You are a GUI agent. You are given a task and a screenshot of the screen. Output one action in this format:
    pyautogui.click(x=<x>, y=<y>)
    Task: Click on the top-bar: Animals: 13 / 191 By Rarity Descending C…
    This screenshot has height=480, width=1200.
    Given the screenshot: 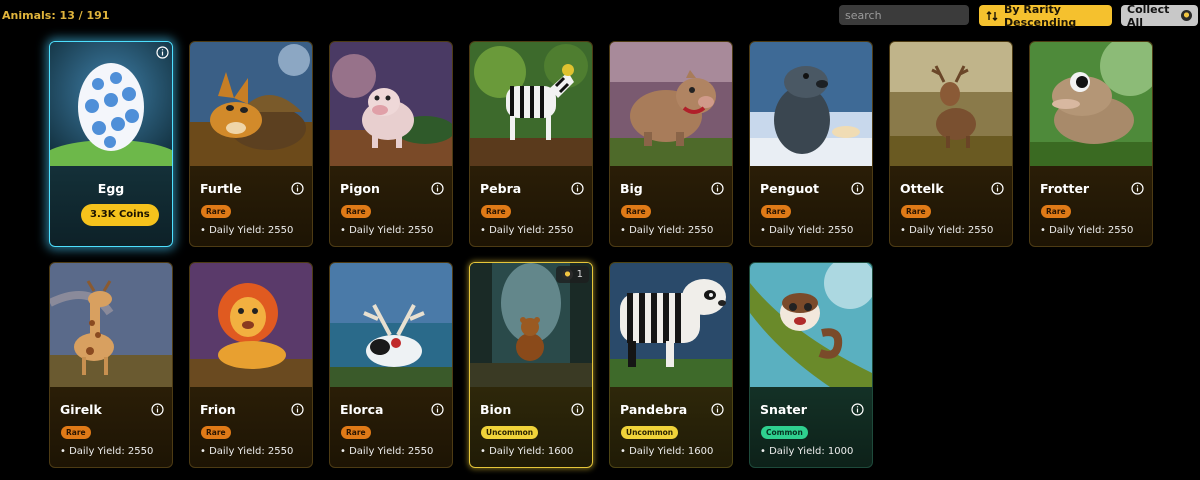 What is the action you would take?
    pyautogui.click(x=600, y=15)
    